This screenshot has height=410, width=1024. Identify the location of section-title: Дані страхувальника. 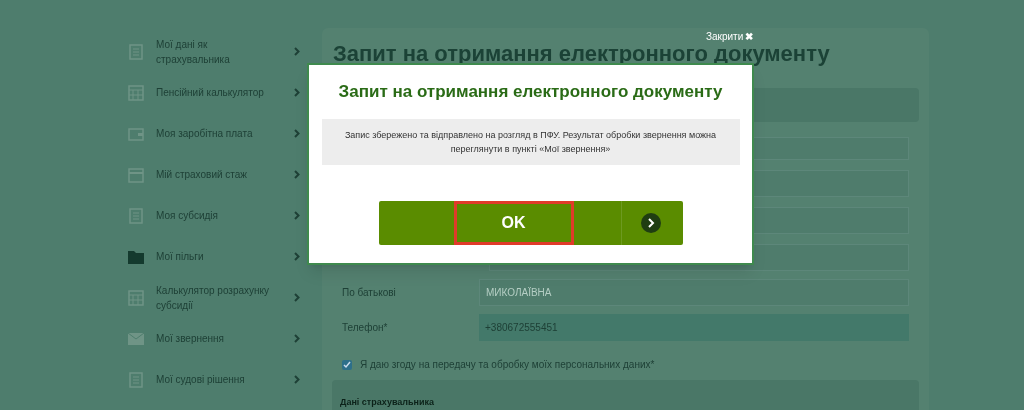
(387, 402).